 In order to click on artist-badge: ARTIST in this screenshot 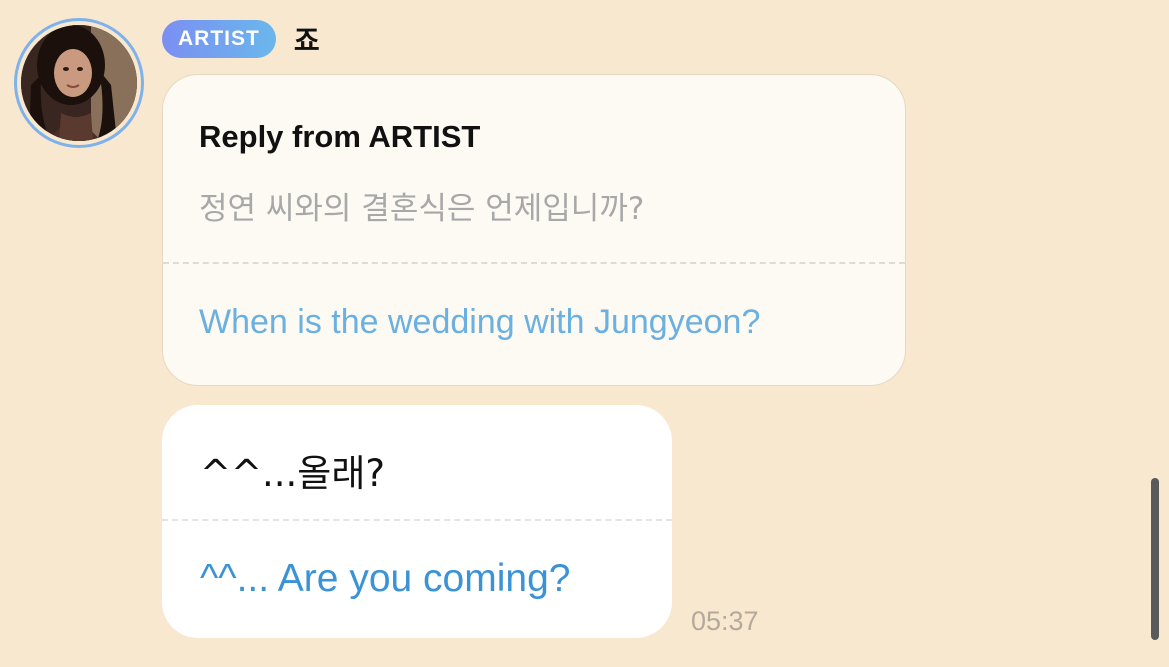, I will do `click(219, 39)`.